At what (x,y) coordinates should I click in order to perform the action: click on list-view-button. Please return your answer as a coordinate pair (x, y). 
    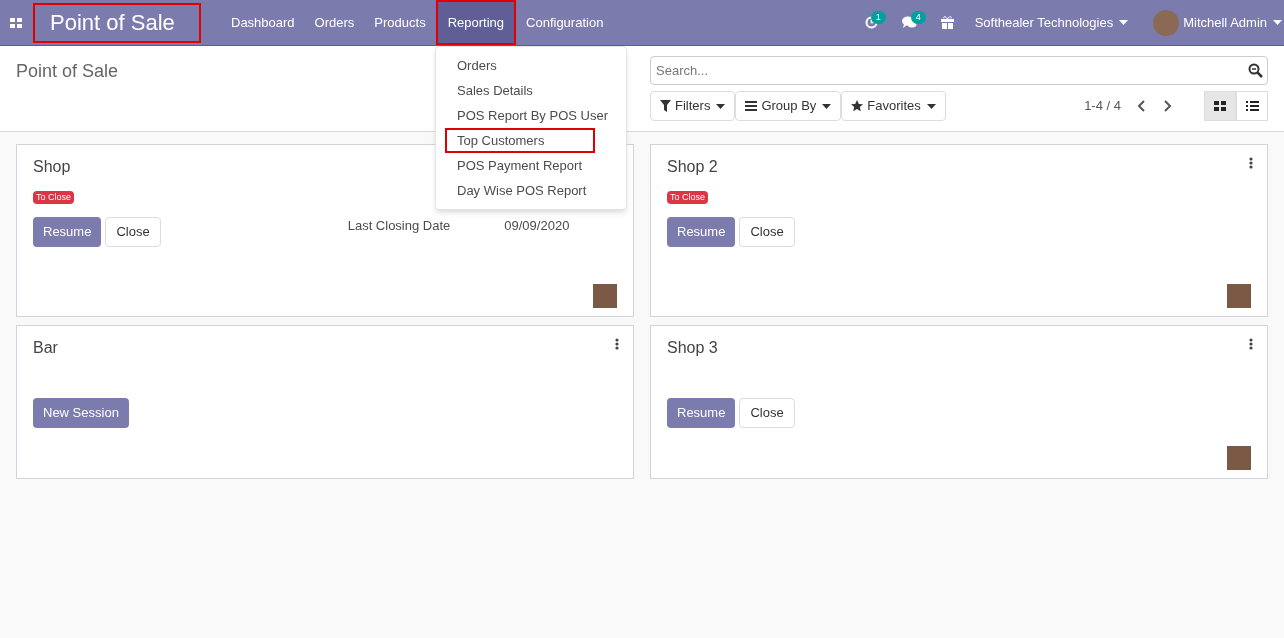
    Looking at the image, I should click on (1252, 106).